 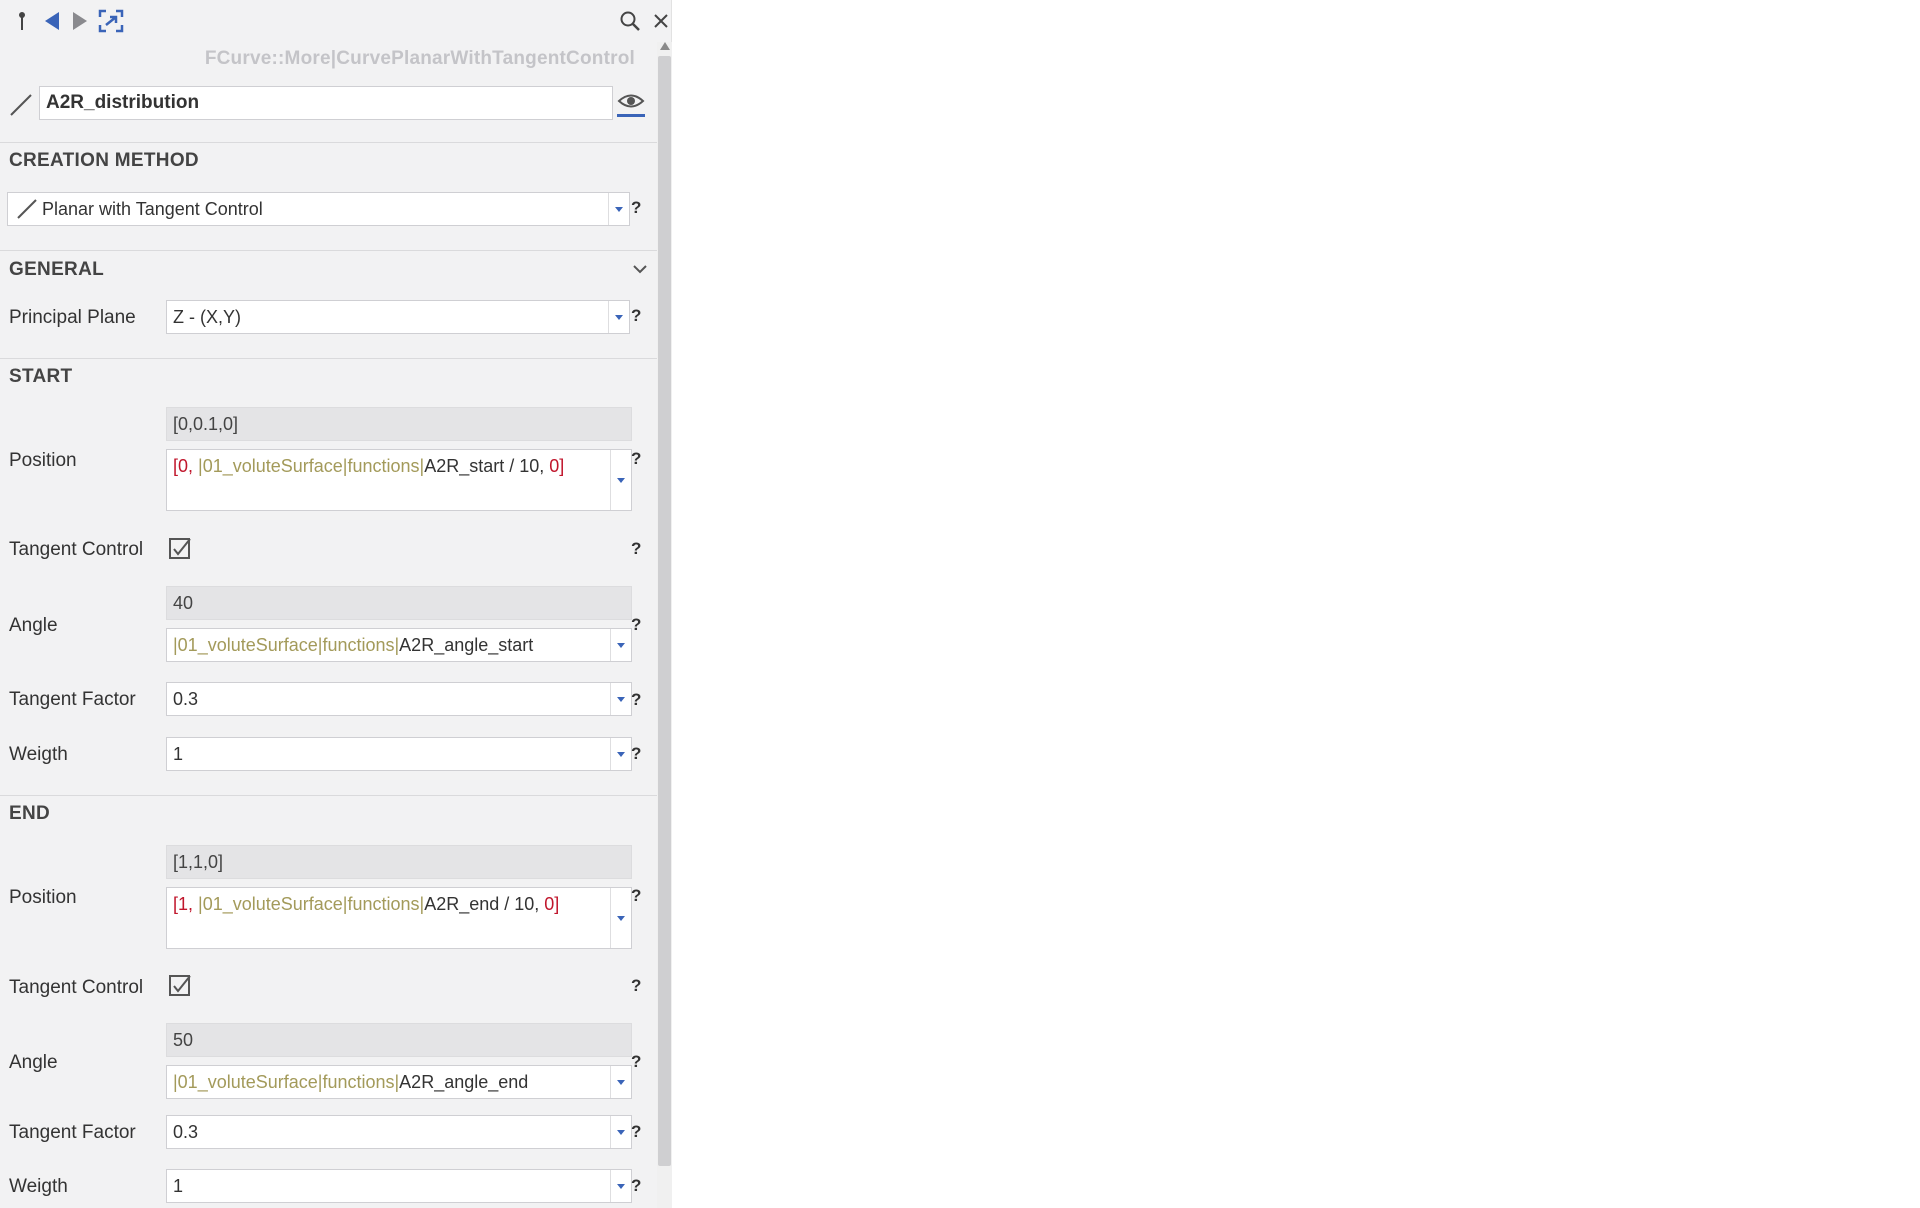 What do you see at coordinates (318, 209) in the screenshot?
I see `creation-method-select: Planar with Tangent Control` at bounding box center [318, 209].